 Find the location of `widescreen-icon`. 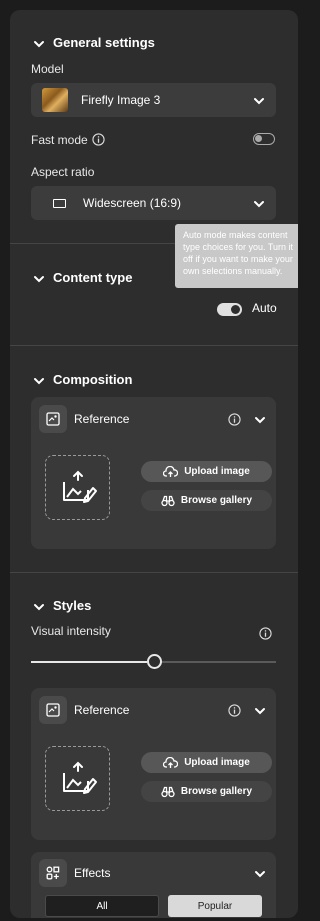

widescreen-icon is located at coordinates (59, 203).